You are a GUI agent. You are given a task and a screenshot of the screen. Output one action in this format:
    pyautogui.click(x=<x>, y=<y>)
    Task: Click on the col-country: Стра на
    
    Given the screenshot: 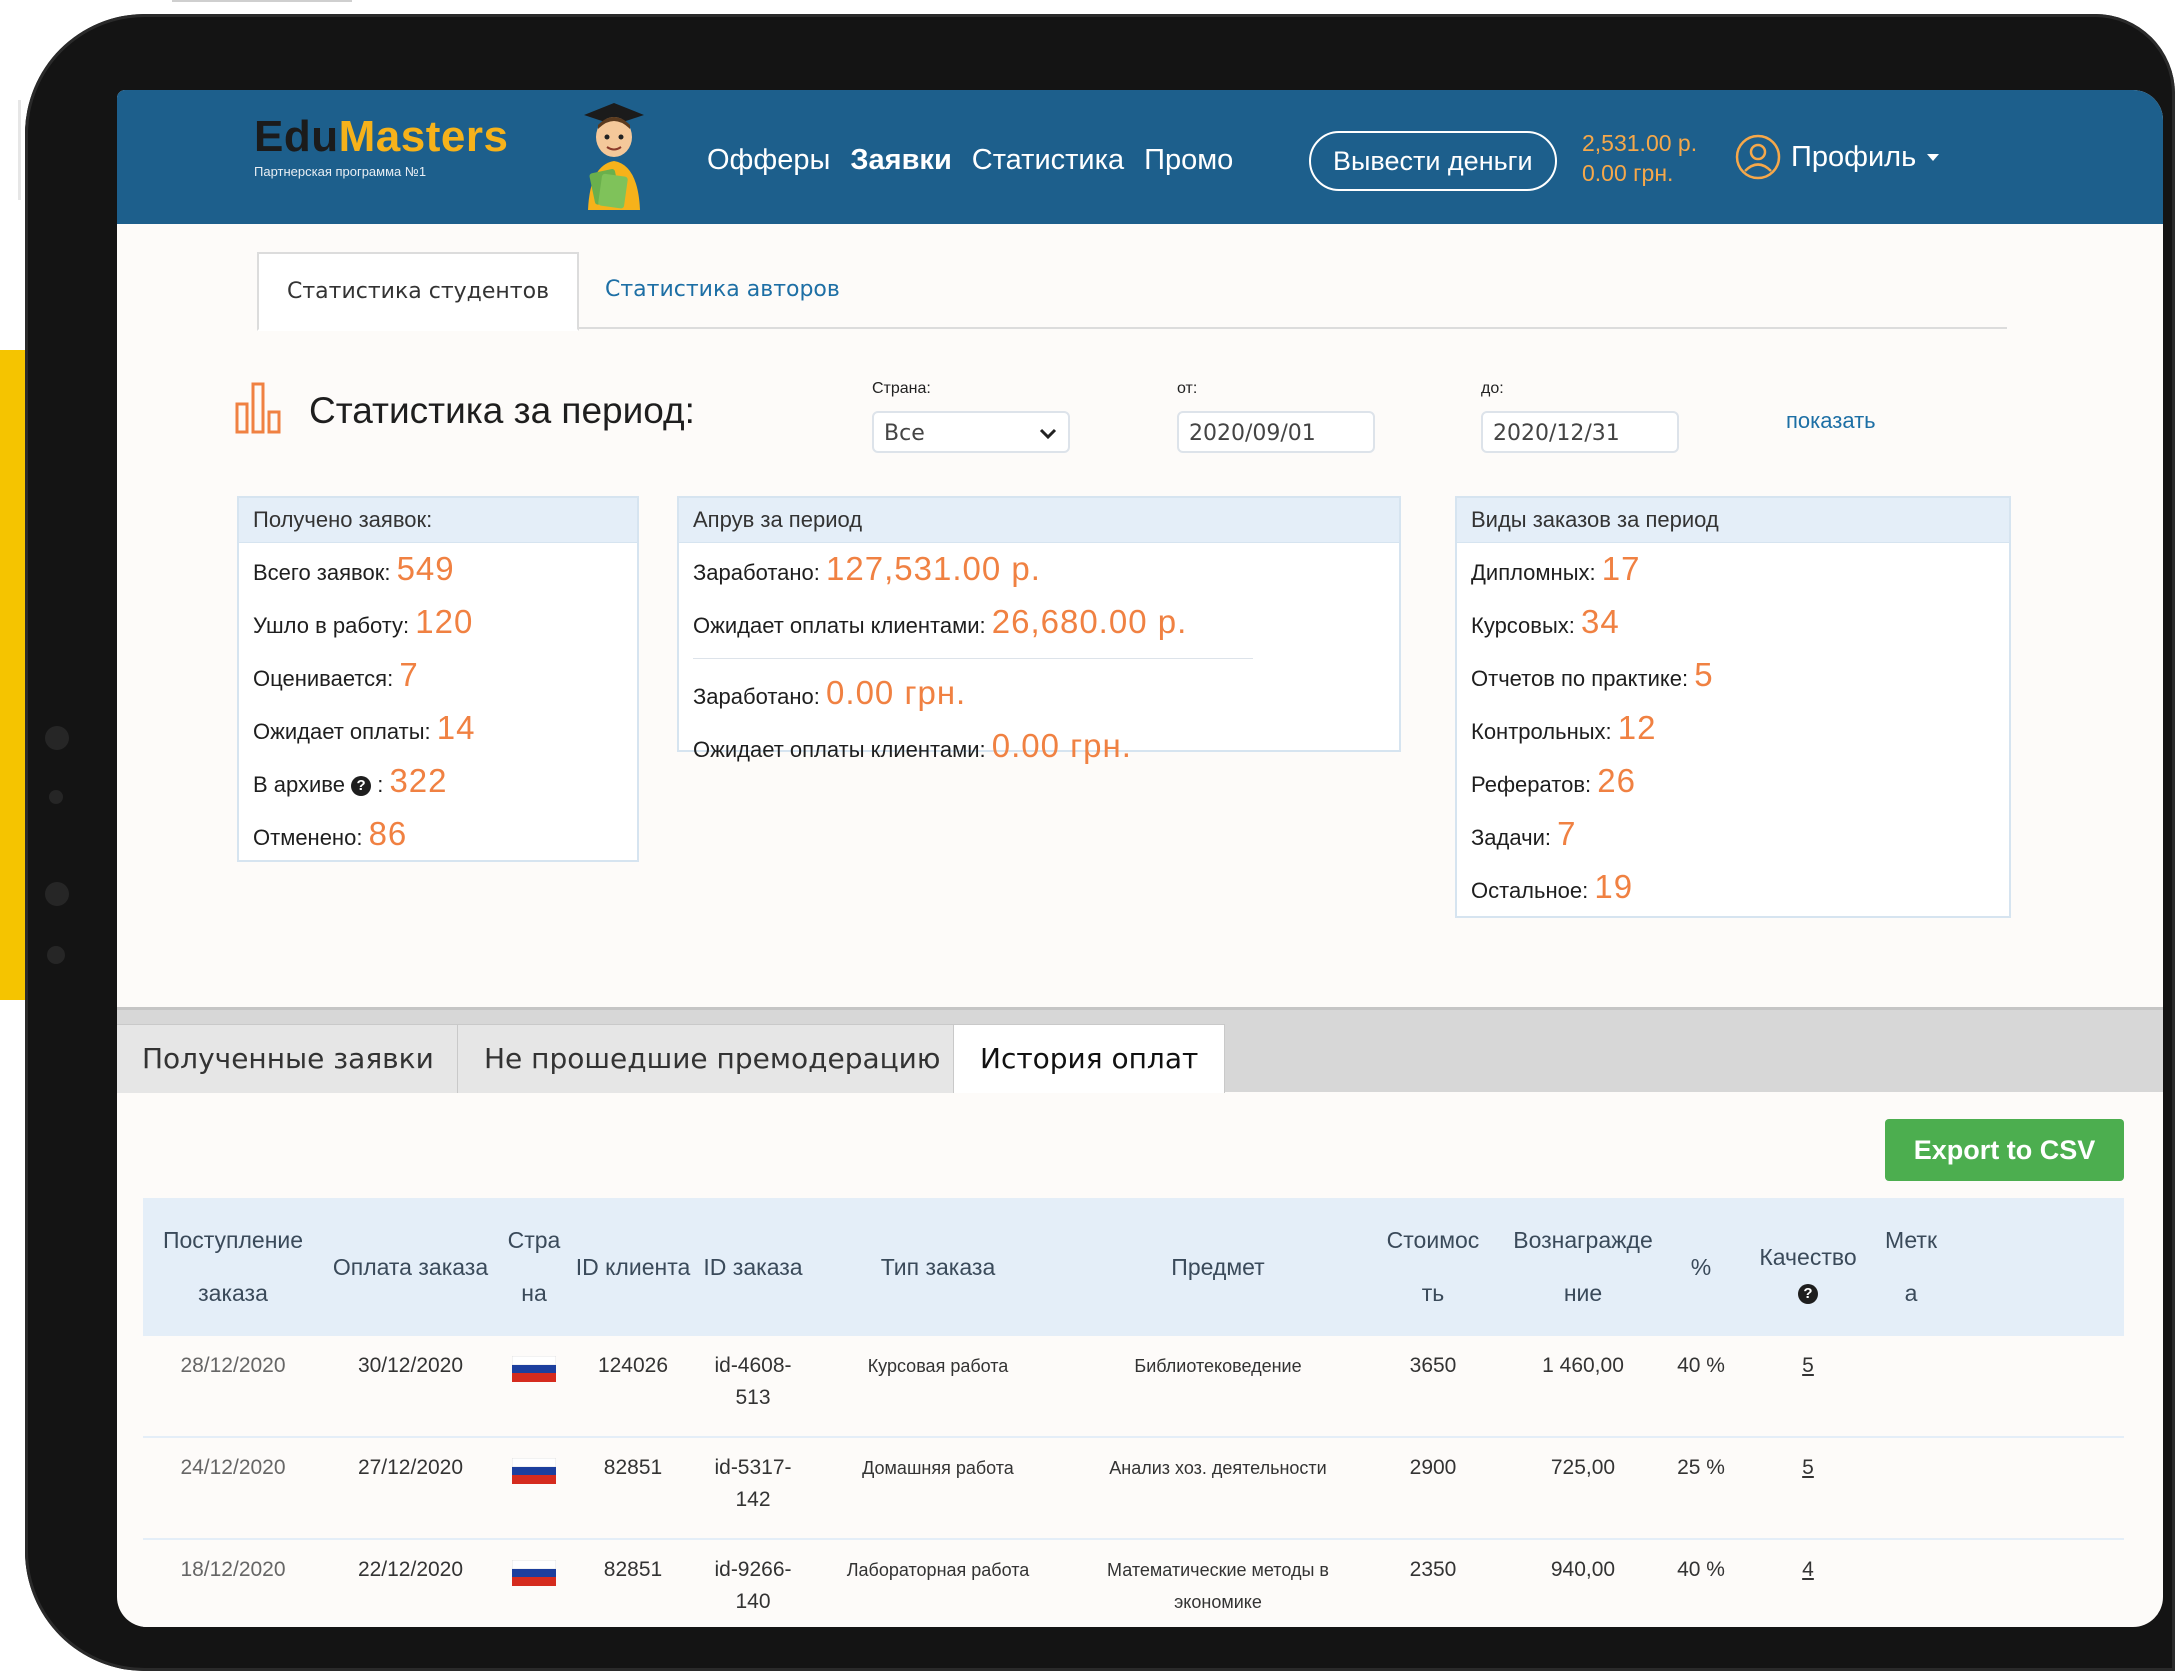 What is the action you would take?
    pyautogui.click(x=534, y=1267)
    